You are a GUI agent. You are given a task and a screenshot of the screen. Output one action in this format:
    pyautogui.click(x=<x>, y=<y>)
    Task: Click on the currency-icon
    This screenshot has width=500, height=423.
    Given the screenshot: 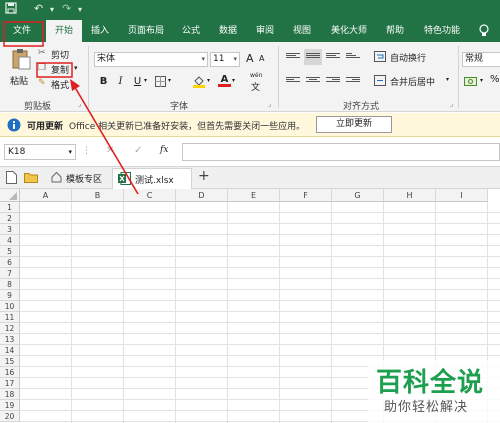 What is the action you would take?
    pyautogui.click(x=471, y=82)
    